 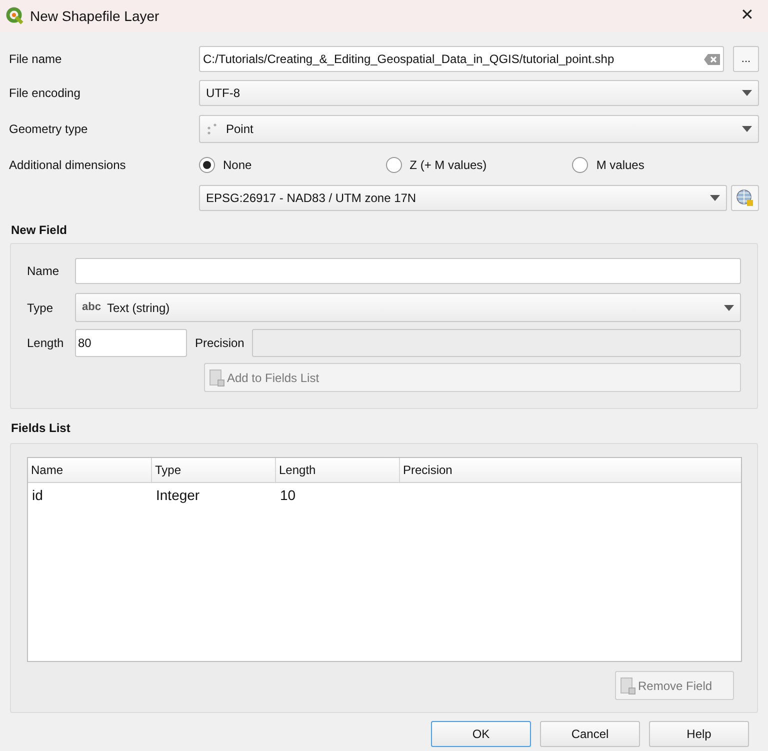 I want to click on column-header: Type, so click(x=214, y=470).